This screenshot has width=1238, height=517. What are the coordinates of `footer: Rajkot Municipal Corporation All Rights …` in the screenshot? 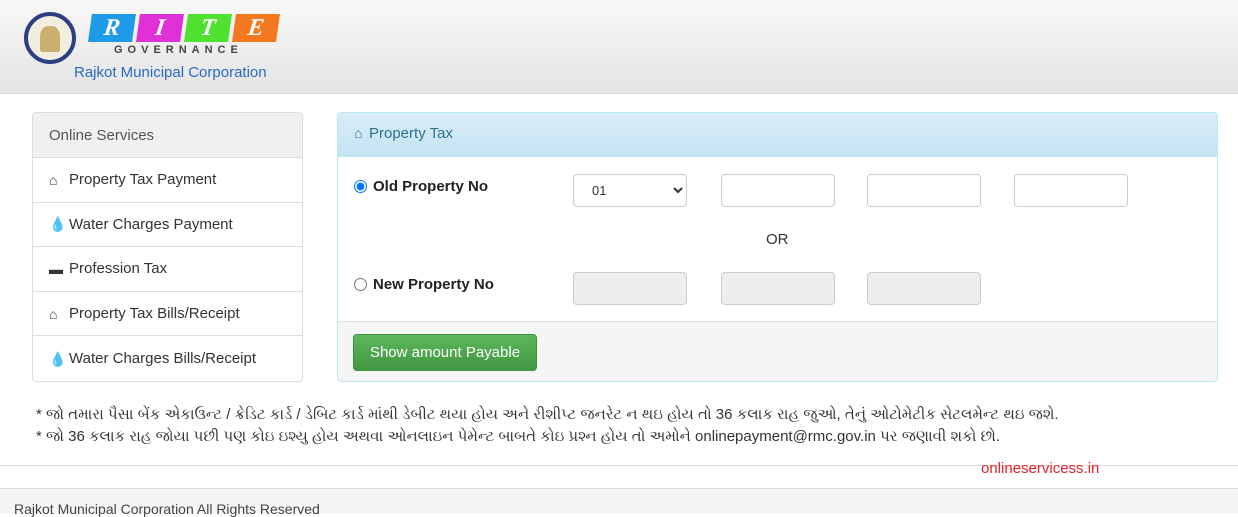 It's located at (619, 502).